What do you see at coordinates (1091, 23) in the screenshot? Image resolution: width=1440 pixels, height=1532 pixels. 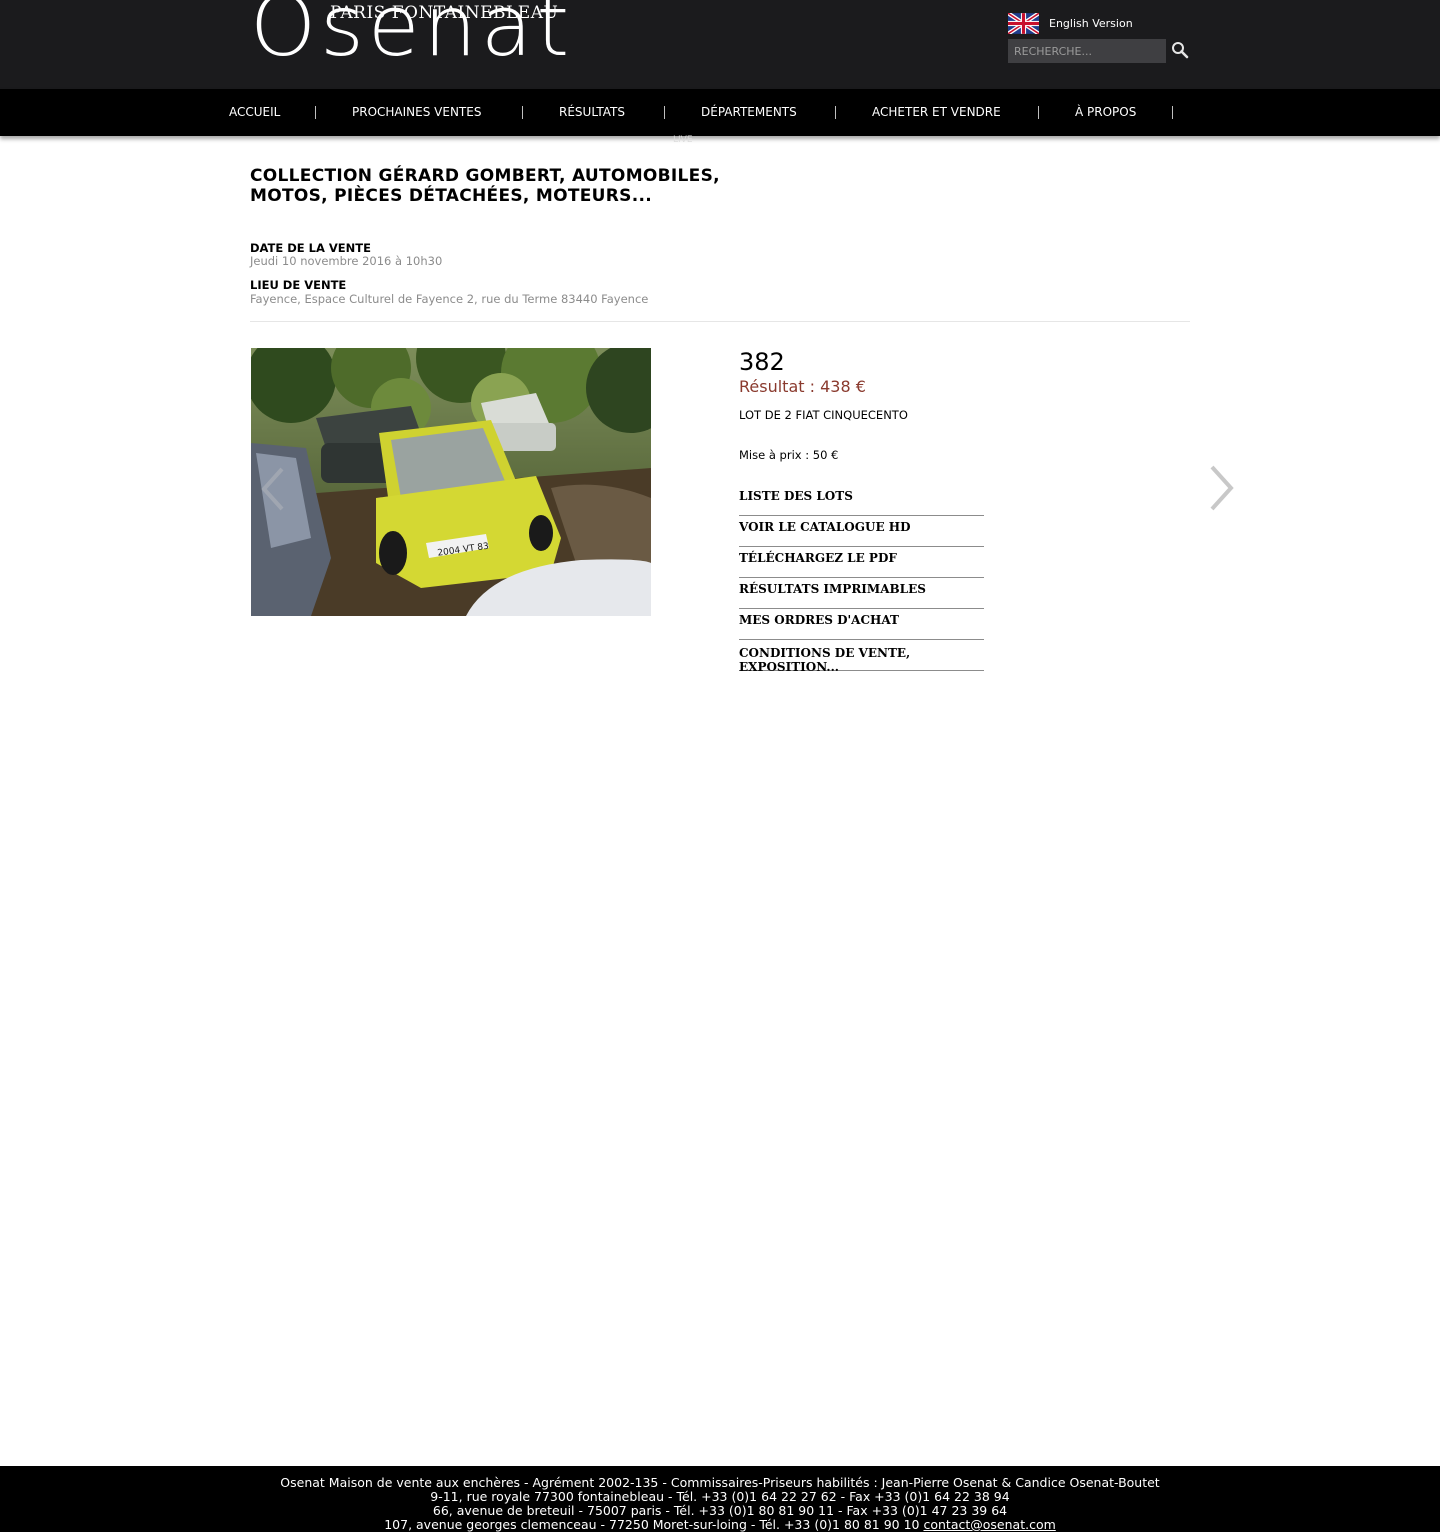 I see `english-version-link: English Version` at bounding box center [1091, 23].